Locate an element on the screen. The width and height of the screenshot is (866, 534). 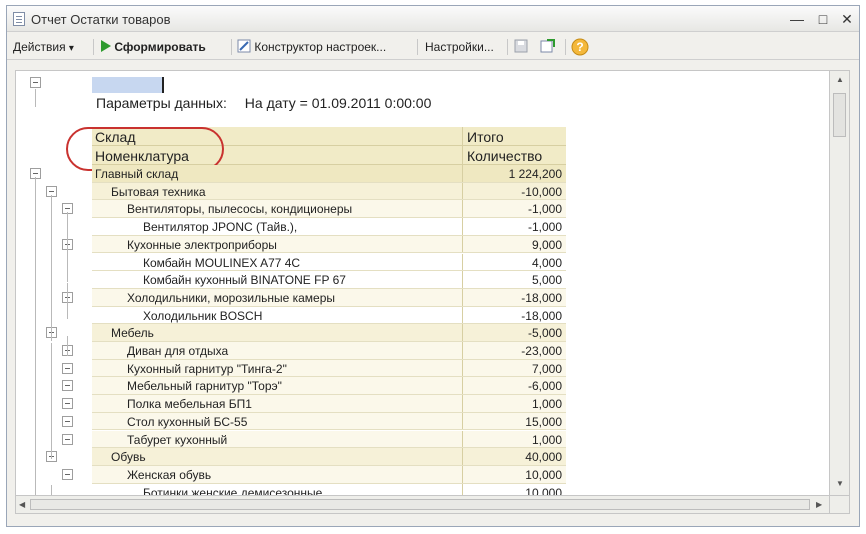
report-row: Бытовая техника -10,000 is located at coordinates (329, 191).